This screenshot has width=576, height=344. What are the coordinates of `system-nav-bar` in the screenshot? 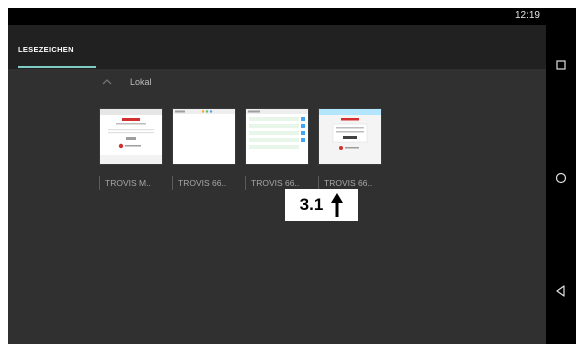 It's located at (561, 176).